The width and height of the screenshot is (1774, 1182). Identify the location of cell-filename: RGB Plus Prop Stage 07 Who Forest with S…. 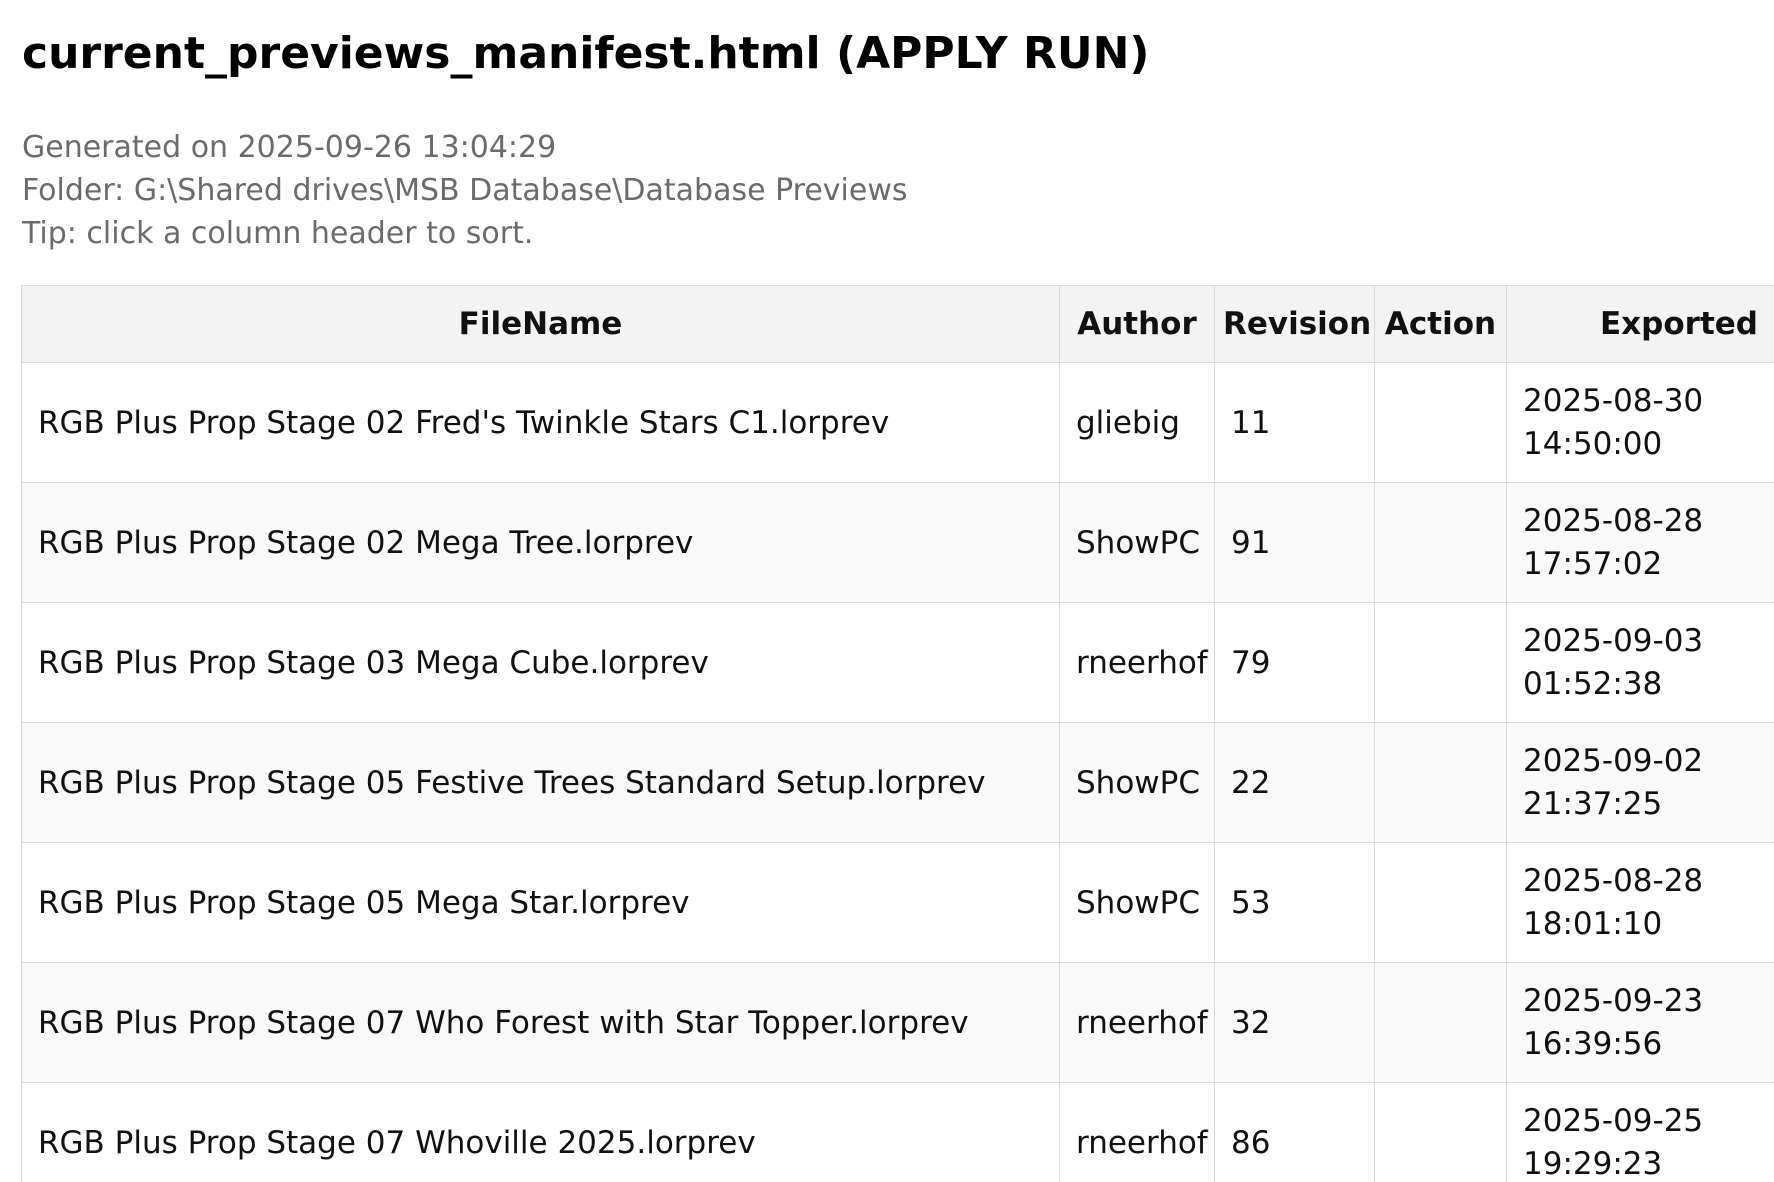
(540, 1022).